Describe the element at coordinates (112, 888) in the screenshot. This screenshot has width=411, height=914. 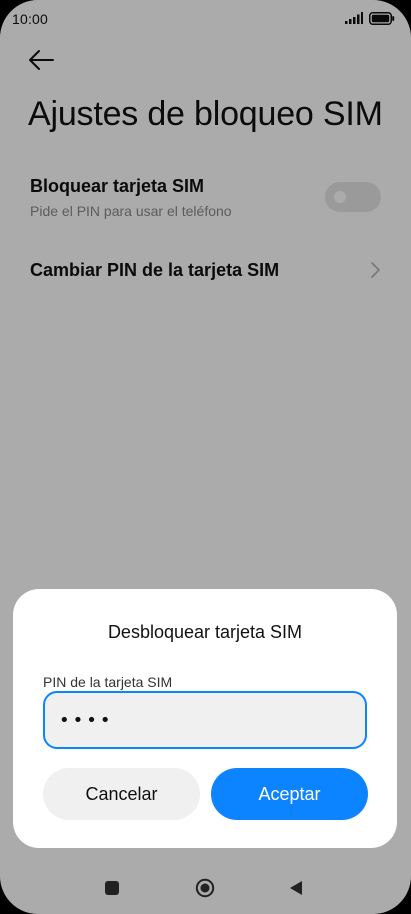
I see `square-icon` at that location.